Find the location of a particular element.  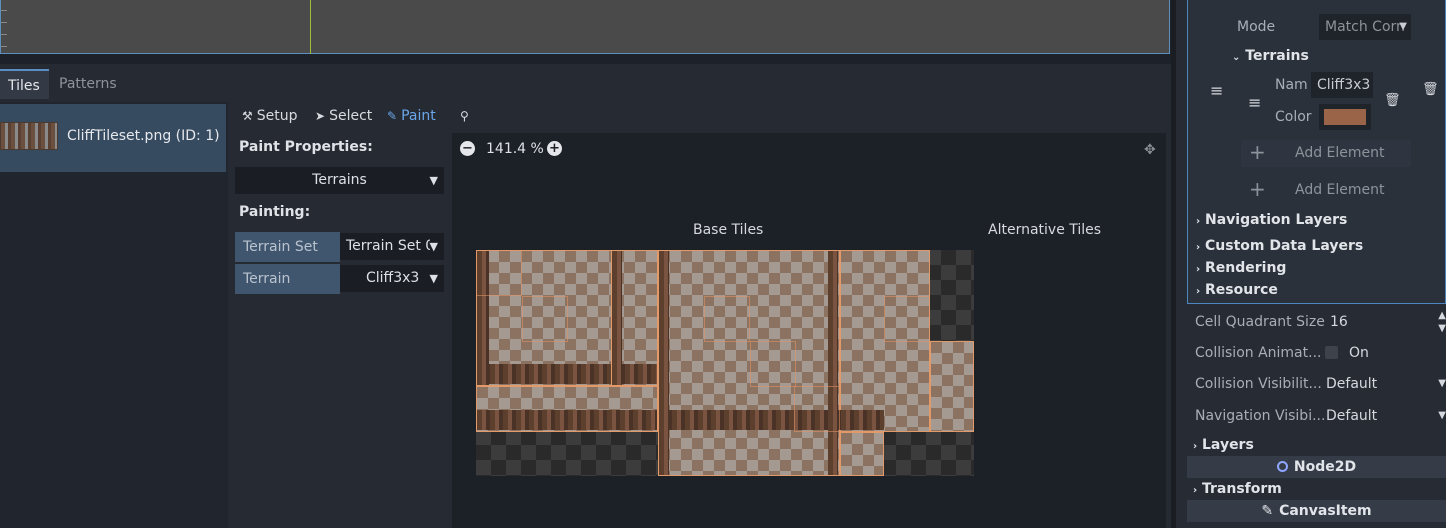

terrain-label: Terrain is located at coordinates (287, 279).